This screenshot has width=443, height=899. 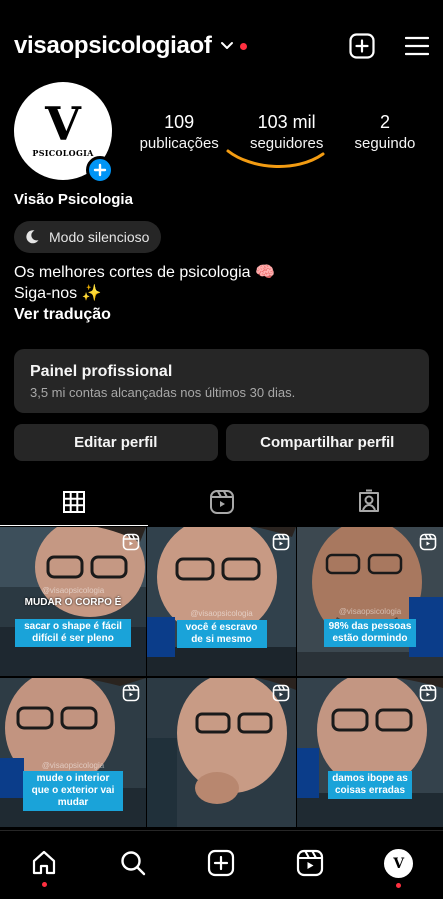 I want to click on post-caption-title: MUDAR O CORPO É, so click(x=73, y=602).